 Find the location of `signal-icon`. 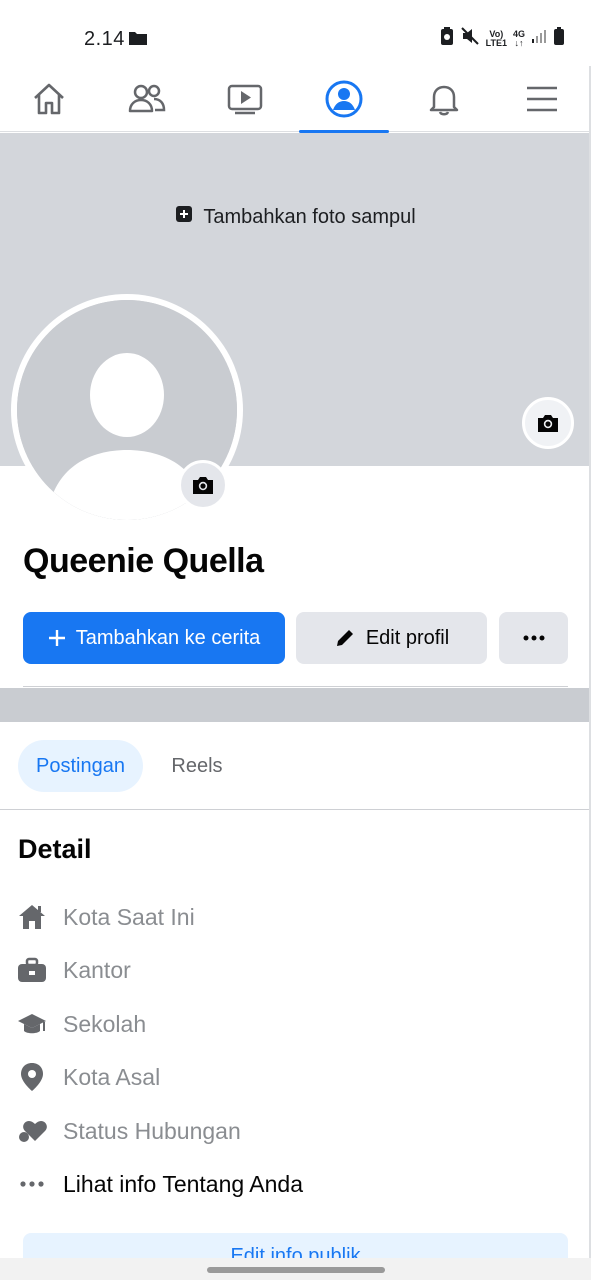

signal-icon is located at coordinates (539, 38).